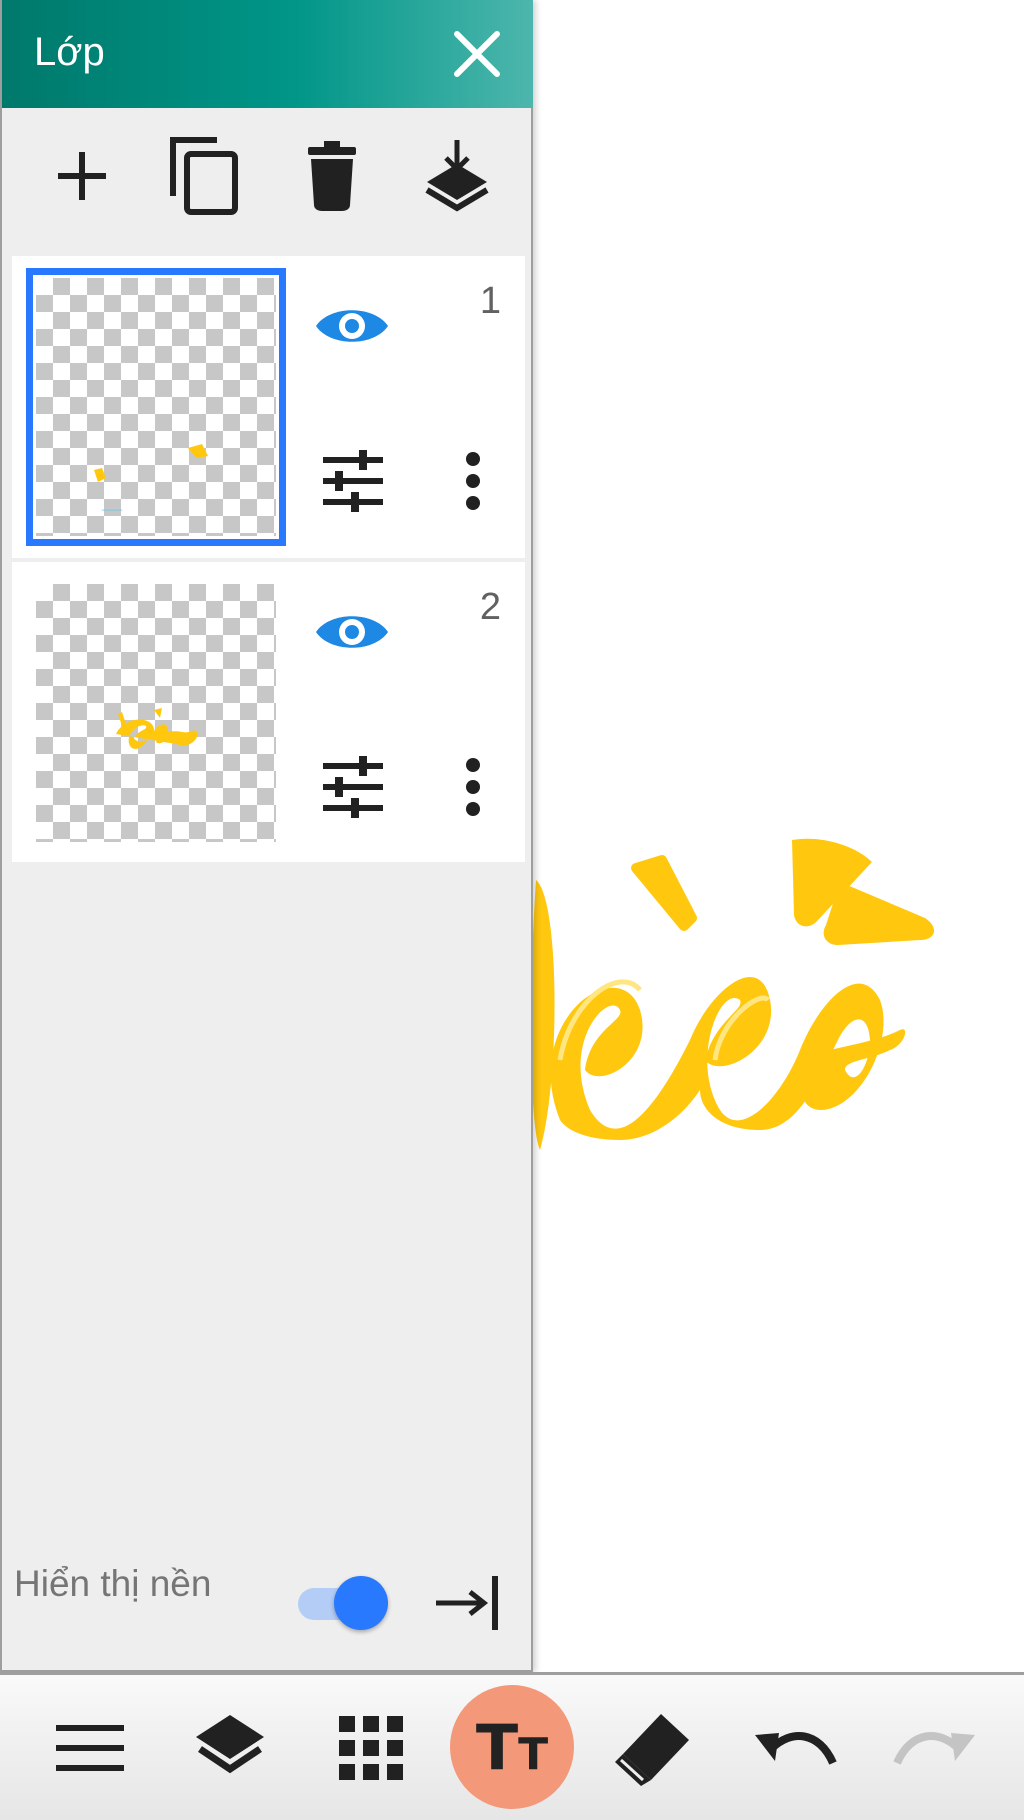 Image resolution: width=1024 pixels, height=1820 pixels. I want to click on layer-thumbnail, so click(156, 713).